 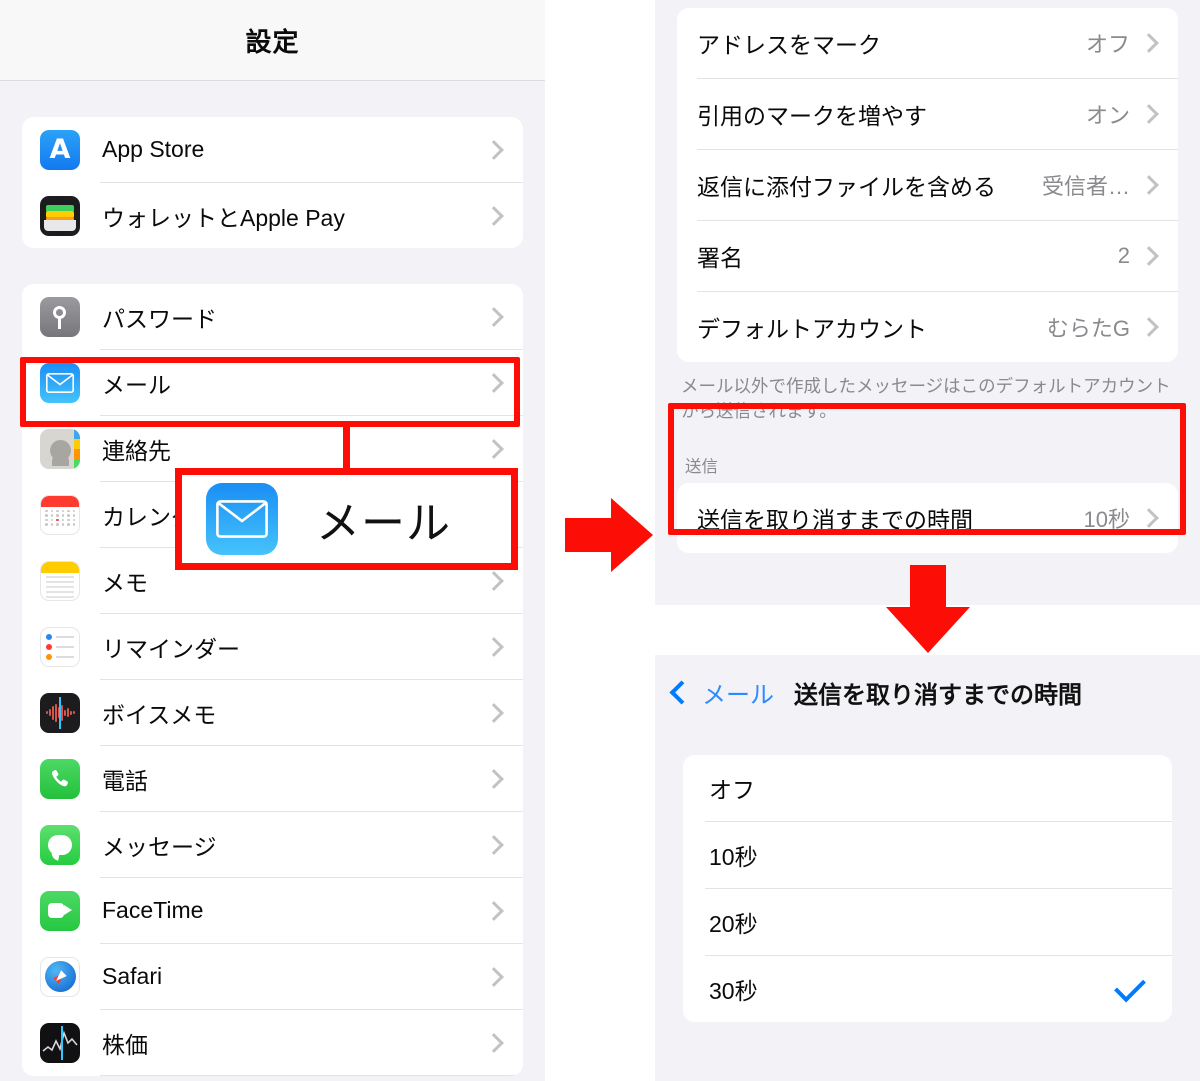 I want to click on facetime-icon, so click(x=60, y=910).